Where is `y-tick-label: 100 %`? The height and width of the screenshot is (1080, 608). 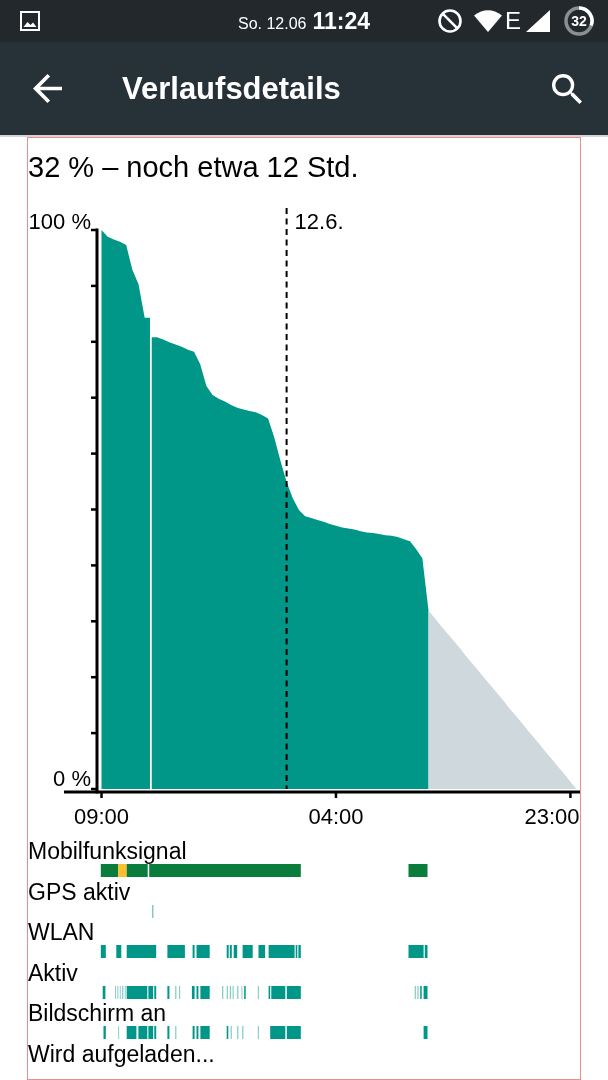
y-tick-label: 100 % is located at coordinates (59, 221).